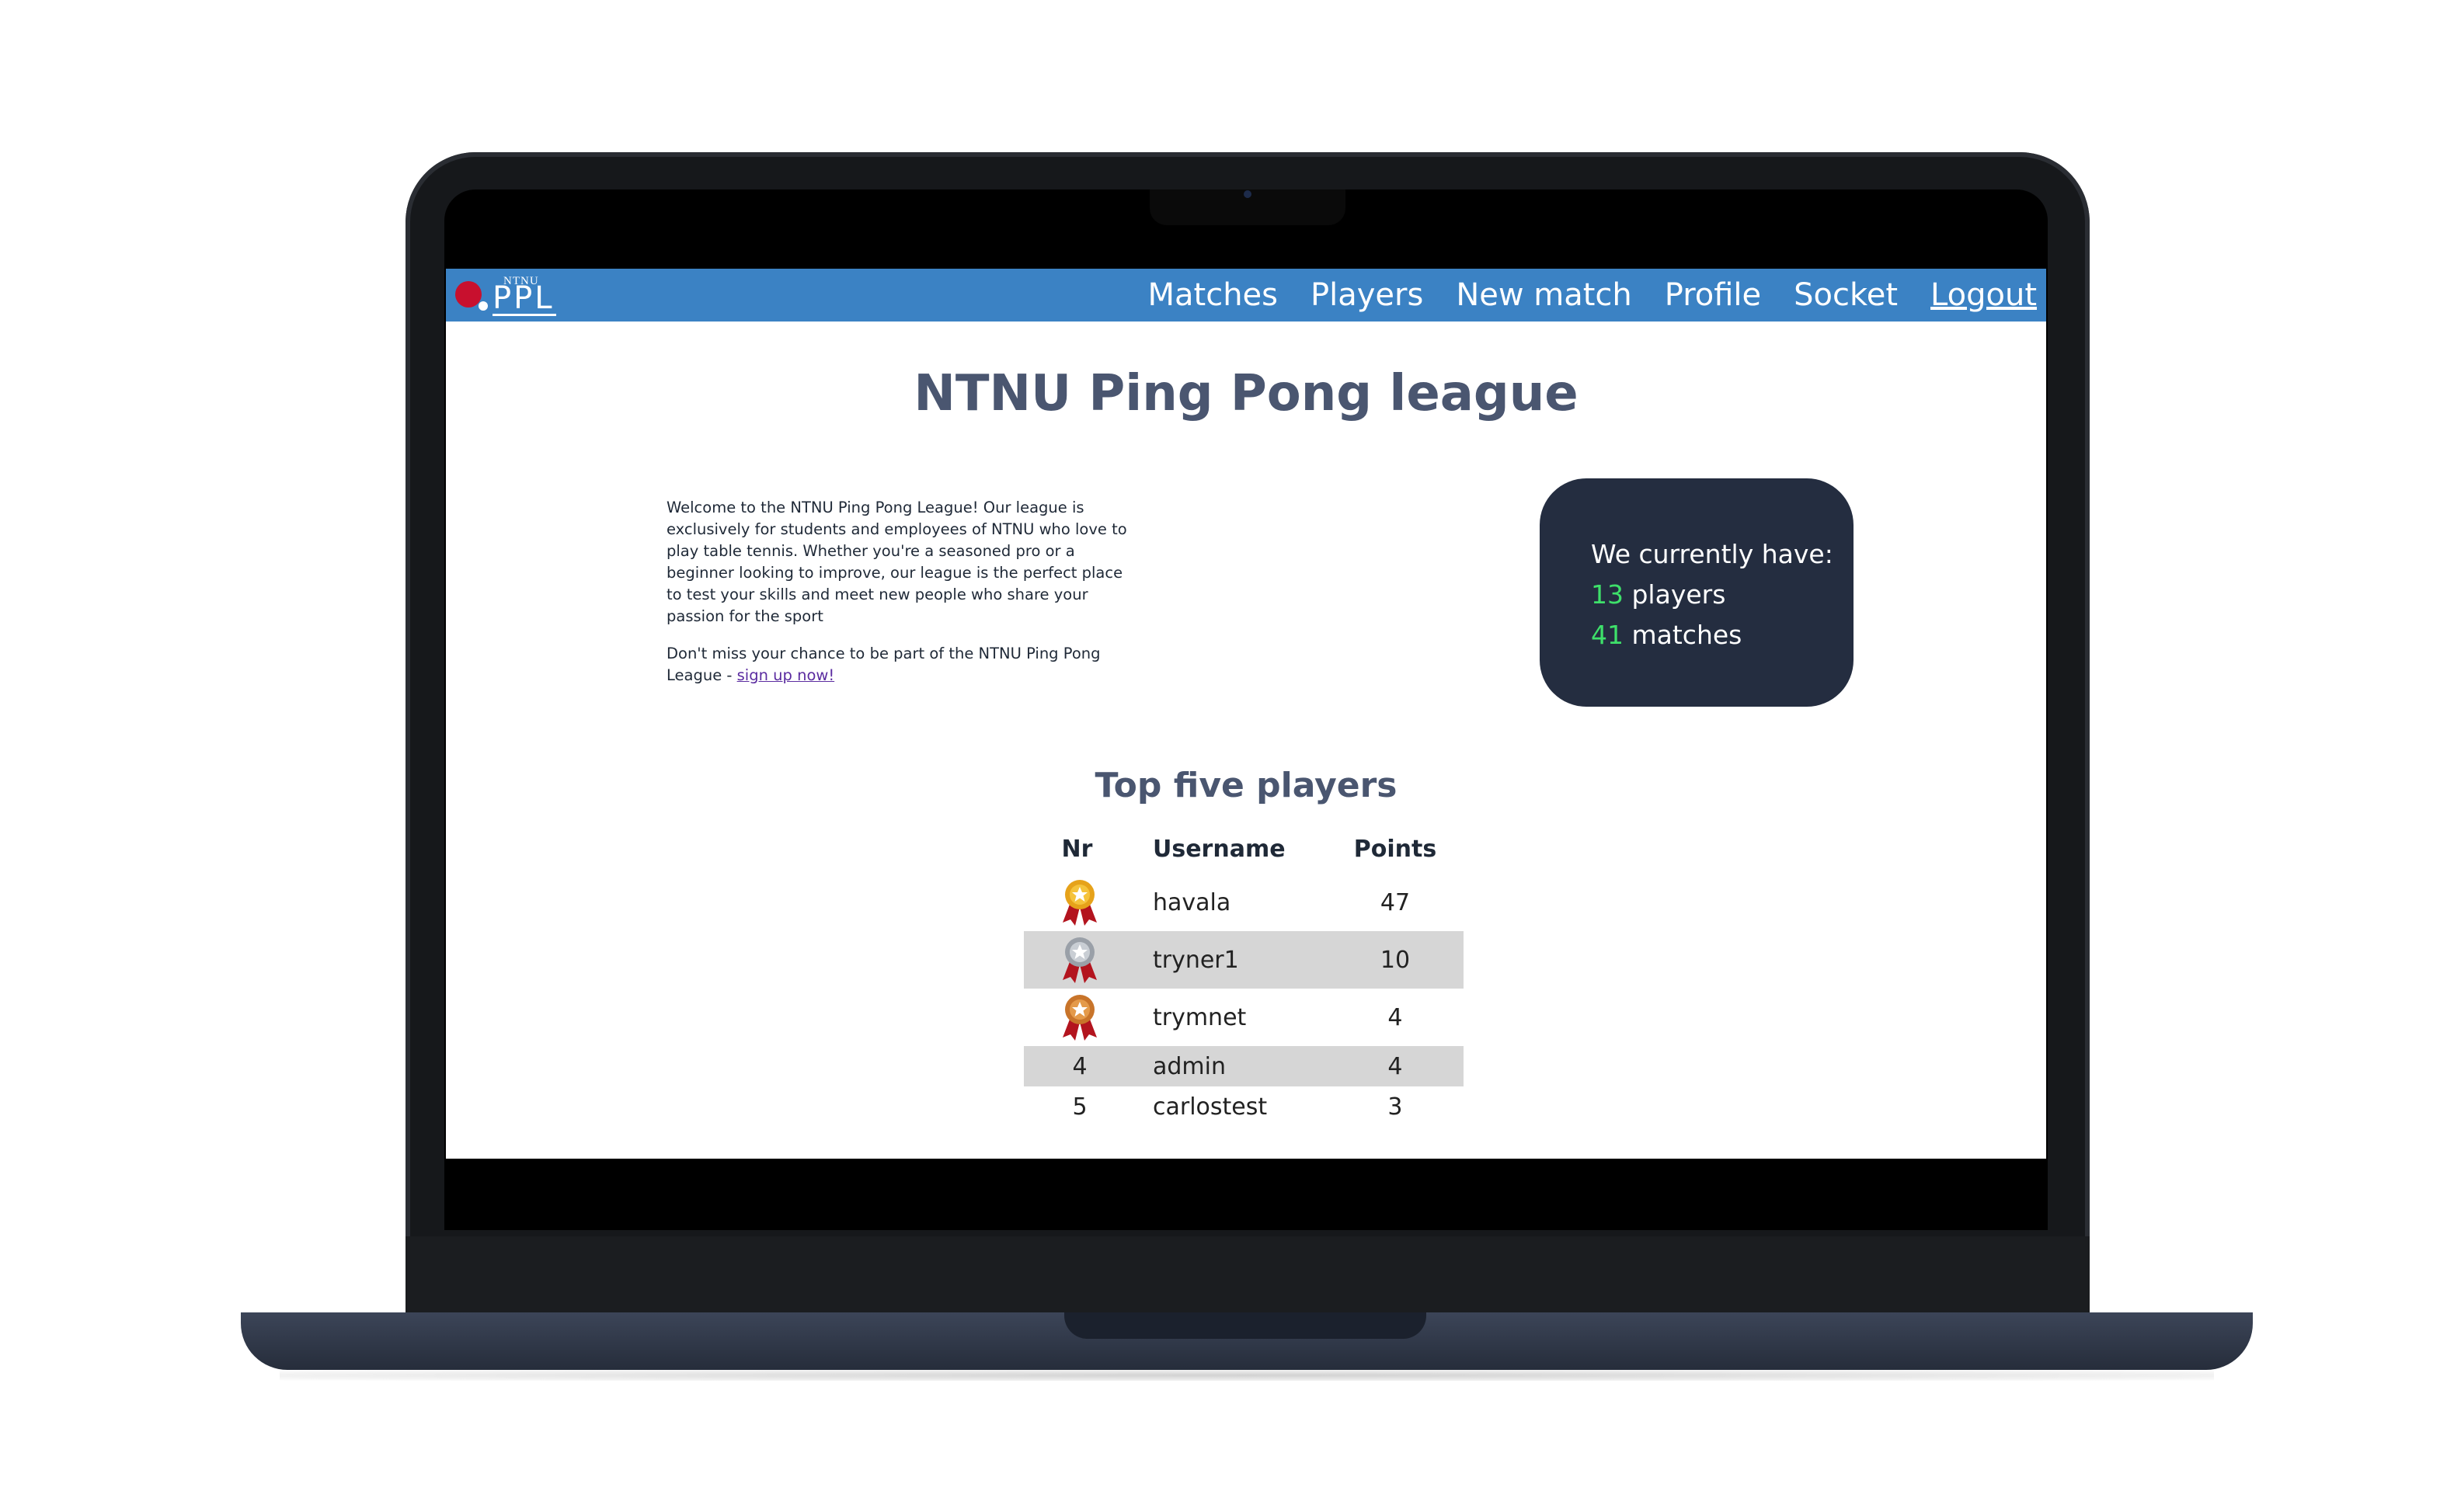 The height and width of the screenshot is (1512, 2447). I want to click on table-row: 4 admin 4, so click(1244, 1066).